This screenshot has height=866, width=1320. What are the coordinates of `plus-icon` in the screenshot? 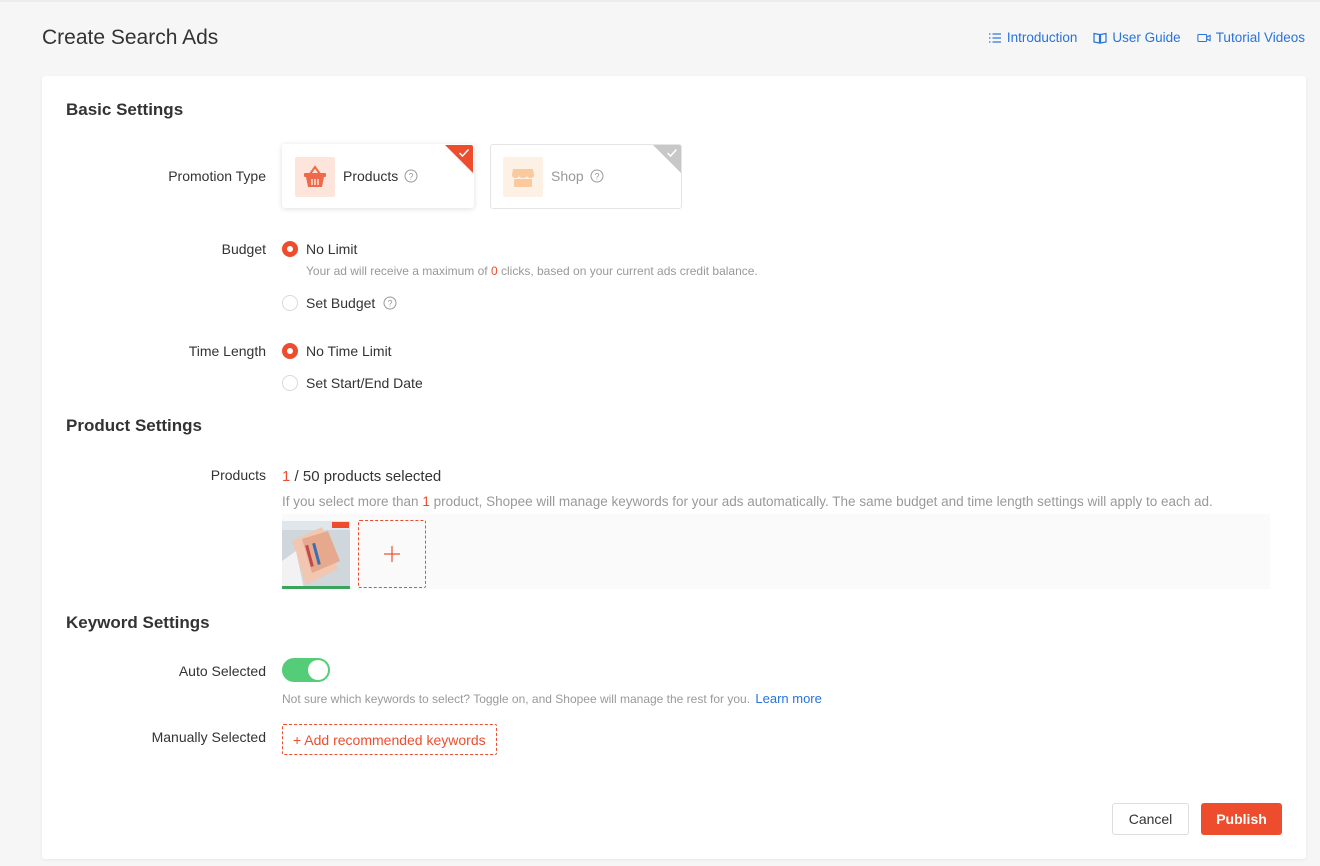 It's located at (392, 554).